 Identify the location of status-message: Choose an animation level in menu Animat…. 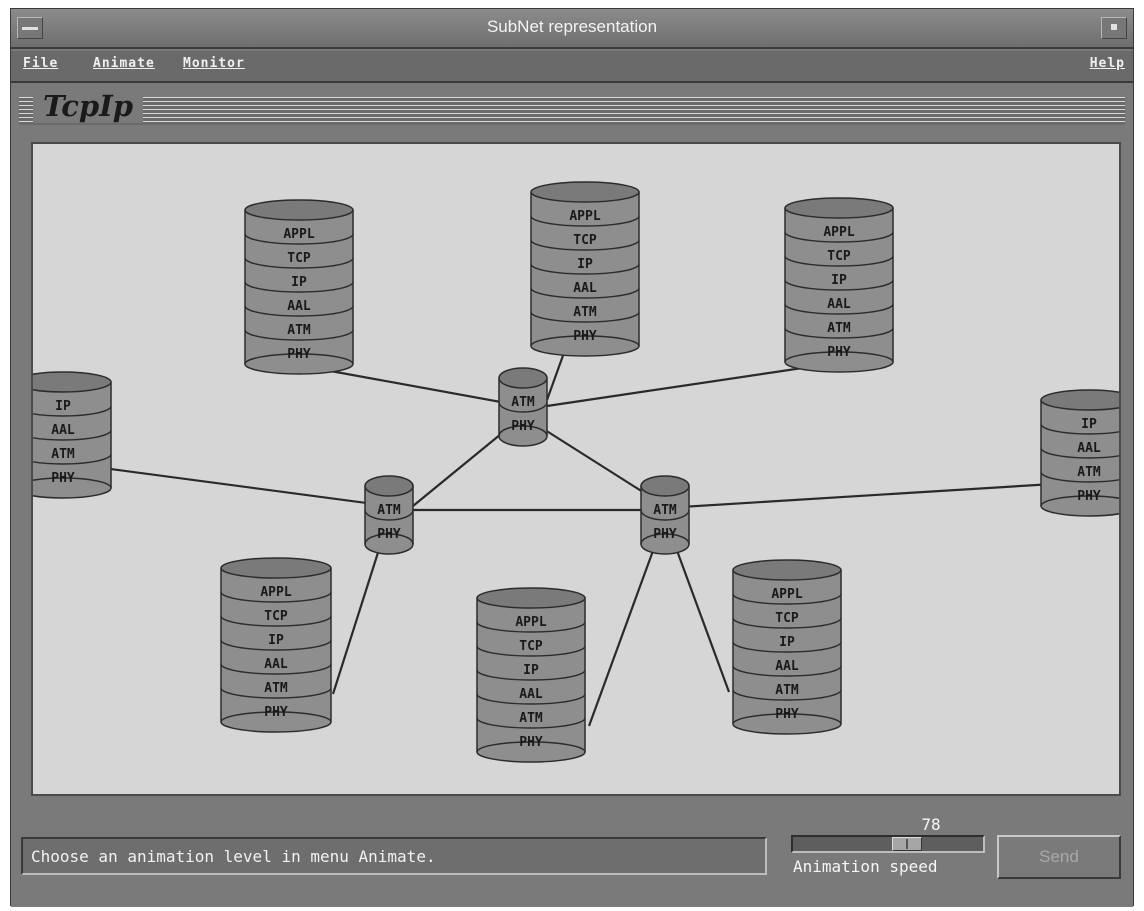
(233, 856).